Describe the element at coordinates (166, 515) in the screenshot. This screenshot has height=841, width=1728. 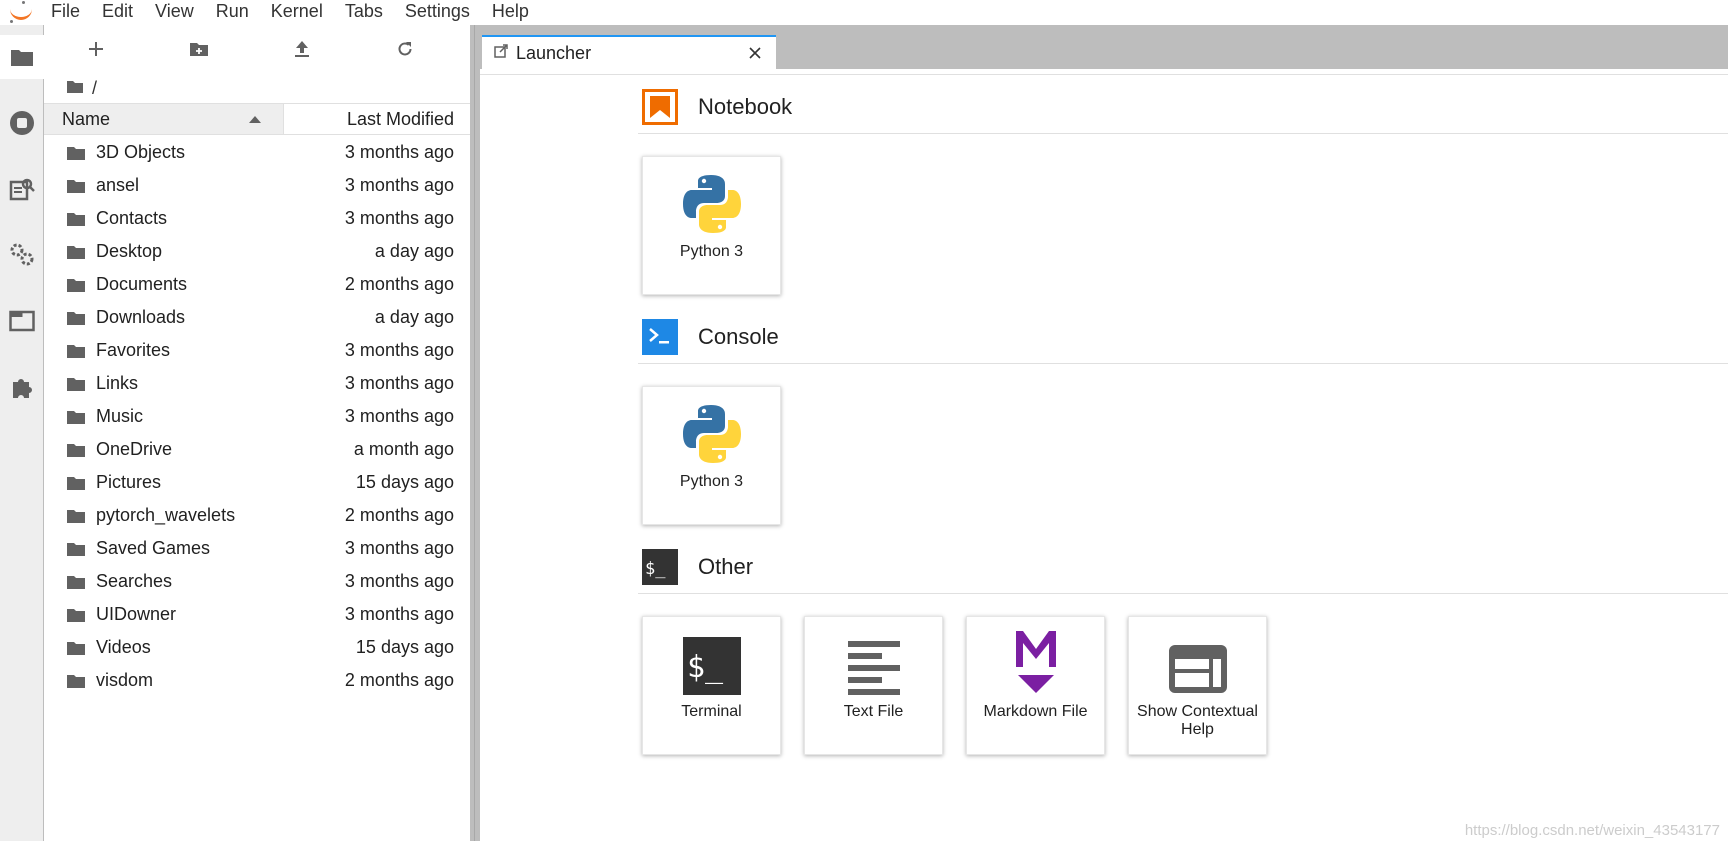
I see `file-name: pytorch_wavelets` at that location.